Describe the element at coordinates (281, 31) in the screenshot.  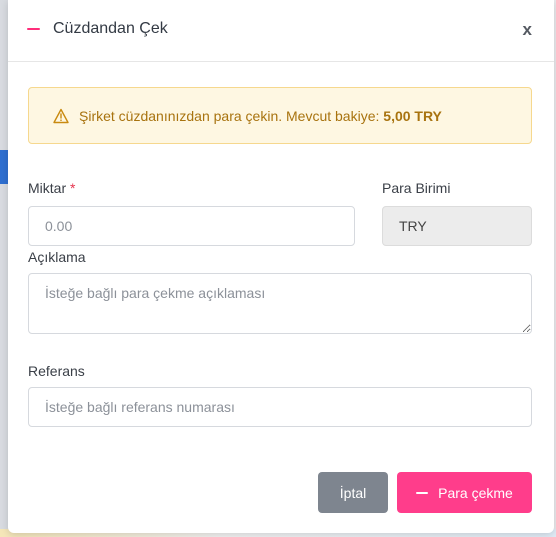
I see `modal-header: Cüzdandan Çek x` at that location.